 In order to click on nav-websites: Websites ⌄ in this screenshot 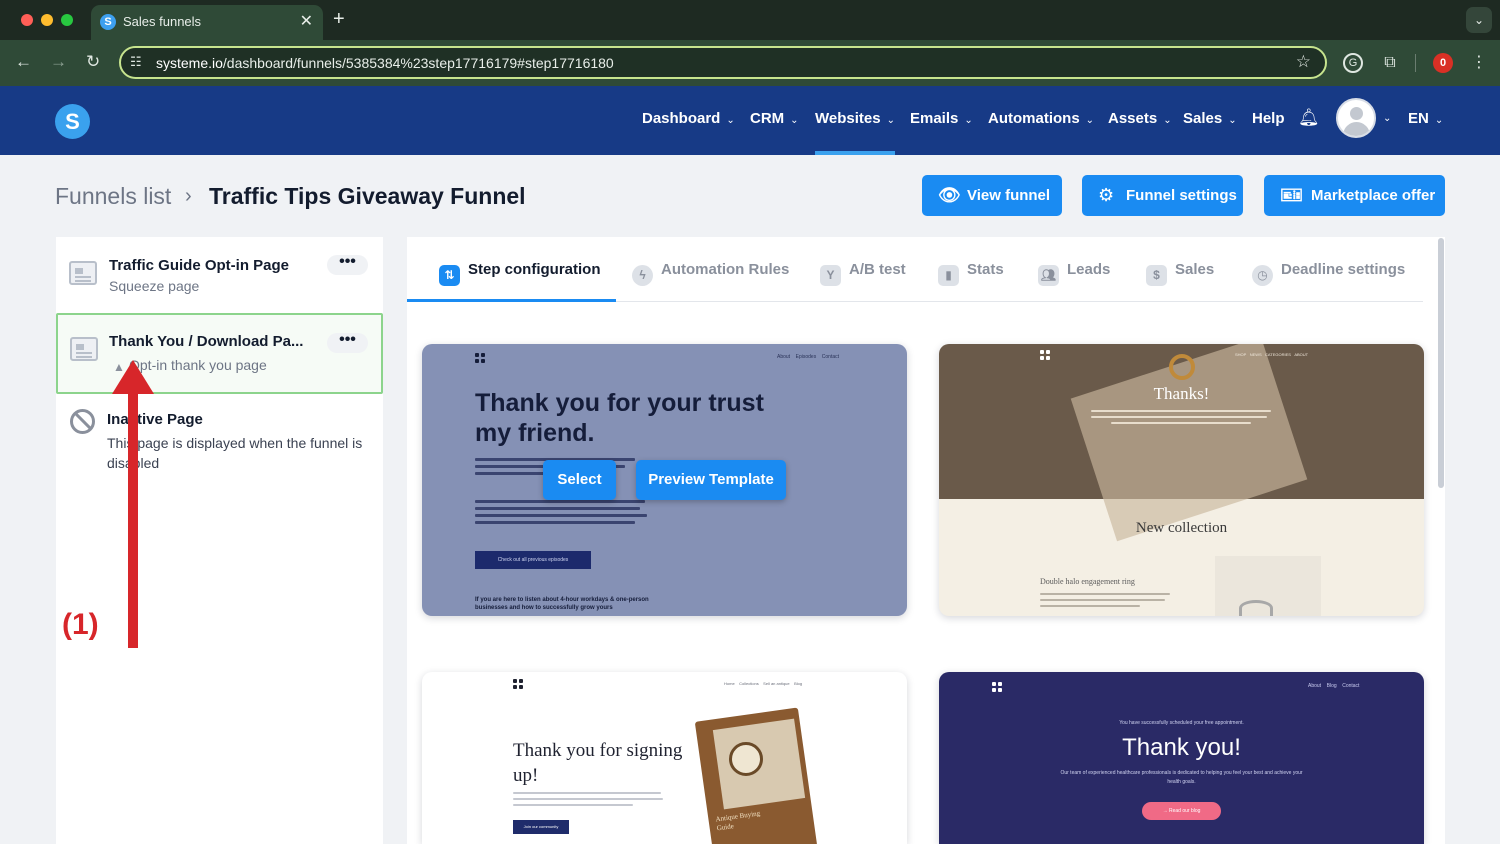, I will do `click(855, 118)`.